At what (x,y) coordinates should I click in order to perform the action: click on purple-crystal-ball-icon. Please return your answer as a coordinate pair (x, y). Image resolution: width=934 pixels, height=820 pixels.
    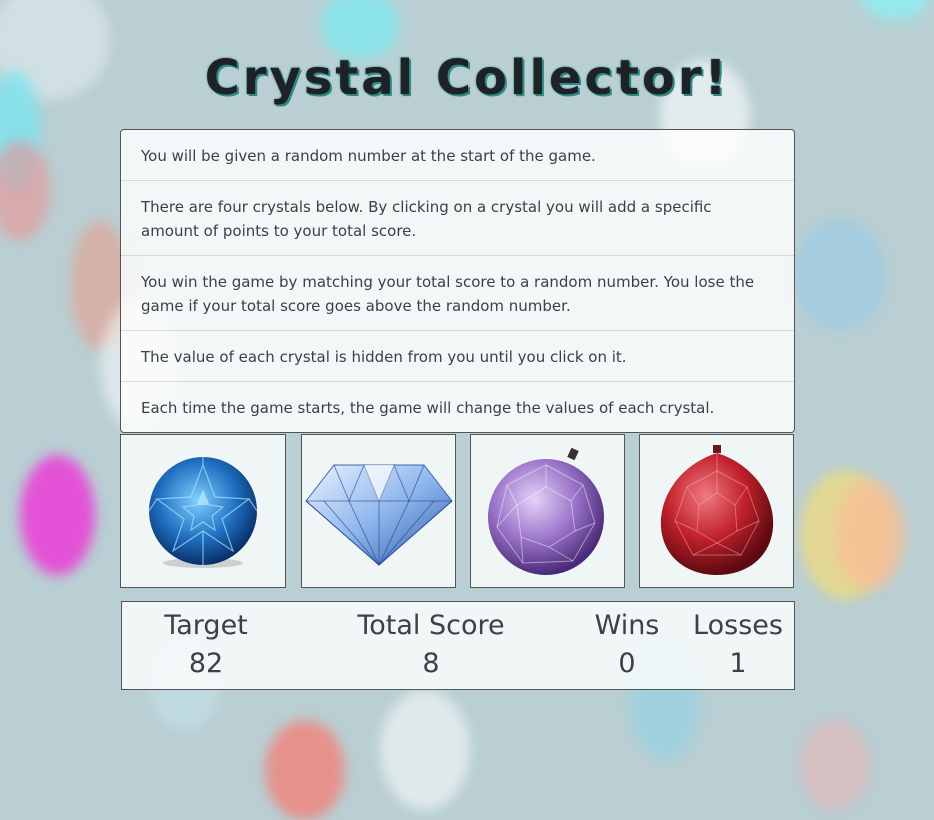
    Looking at the image, I should click on (545, 511).